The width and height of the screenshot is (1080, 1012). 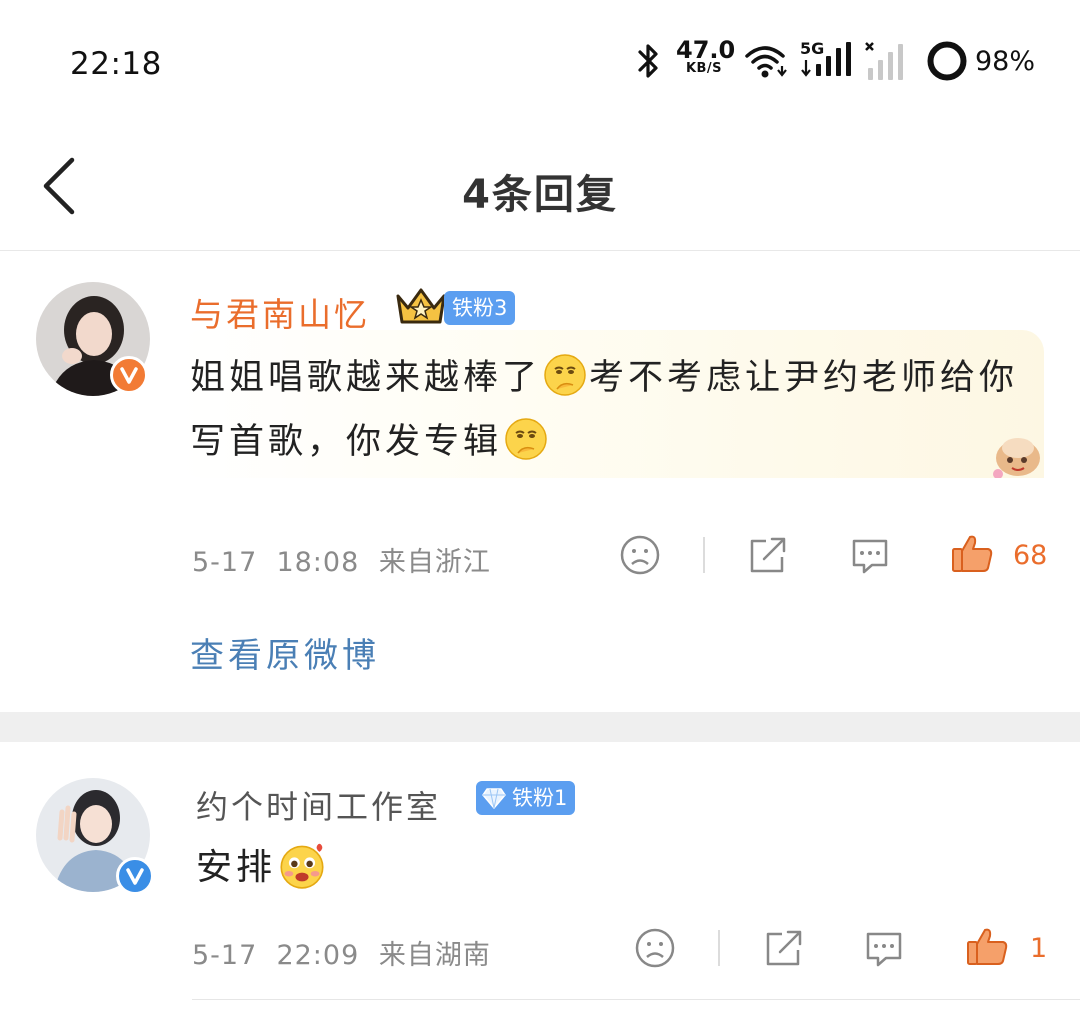 What do you see at coordinates (648, 61) in the screenshot?
I see `bluetooth-icon` at bounding box center [648, 61].